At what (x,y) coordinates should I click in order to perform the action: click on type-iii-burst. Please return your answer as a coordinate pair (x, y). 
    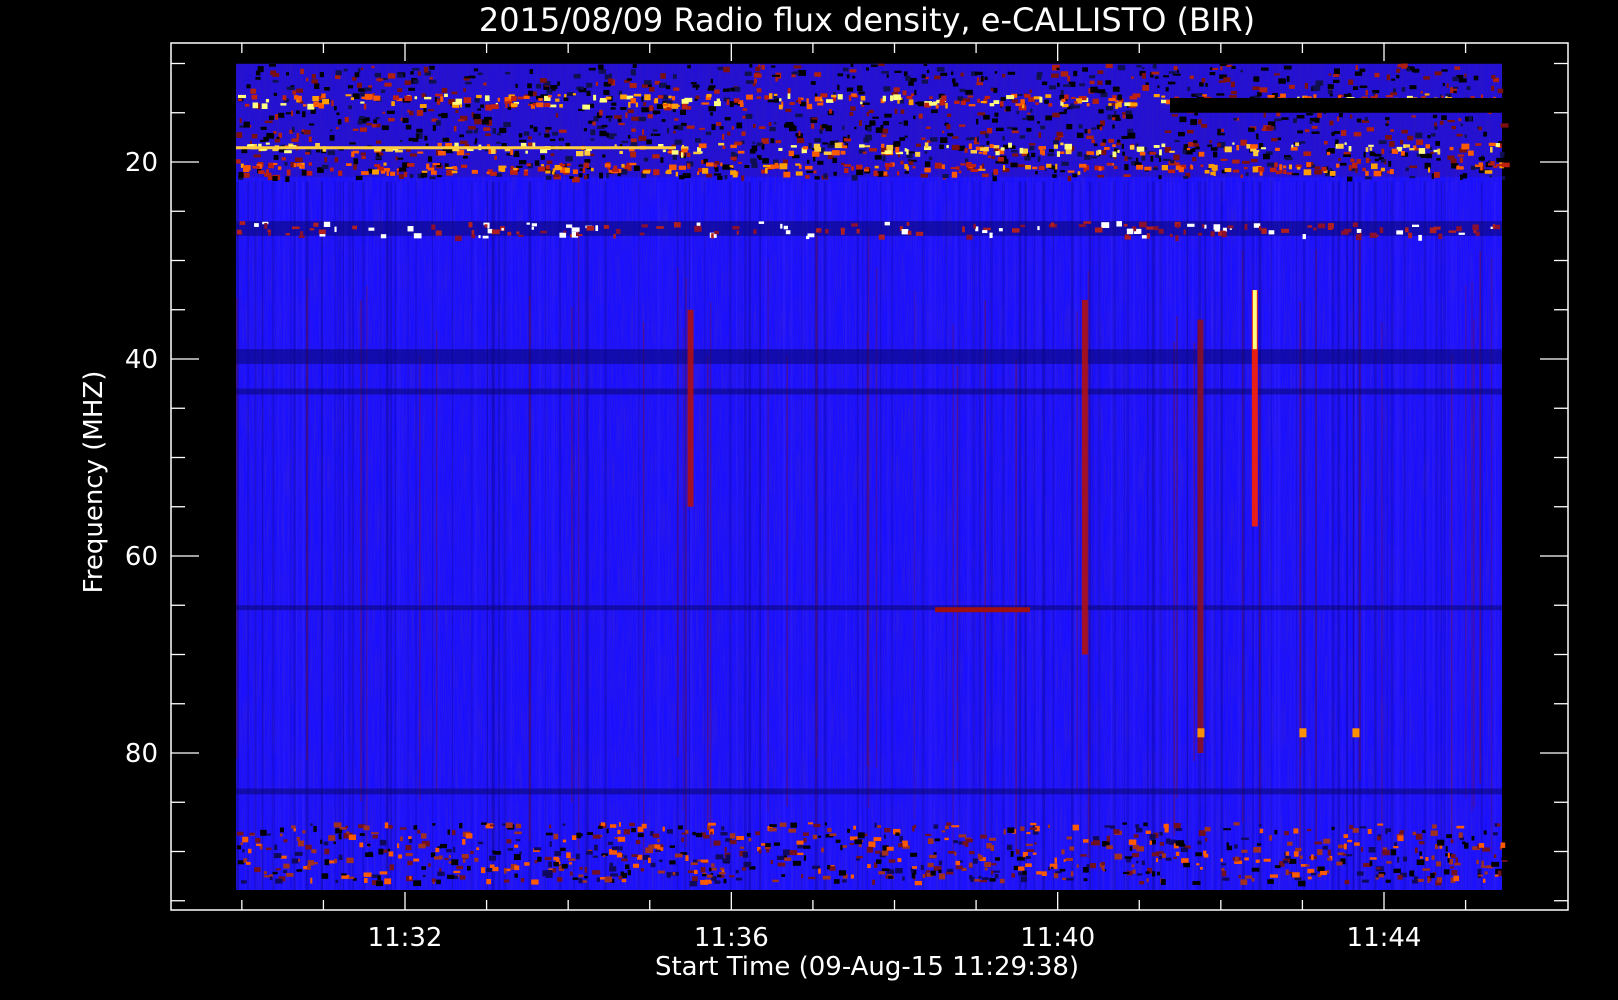
    Looking at the image, I should click on (1084, 477).